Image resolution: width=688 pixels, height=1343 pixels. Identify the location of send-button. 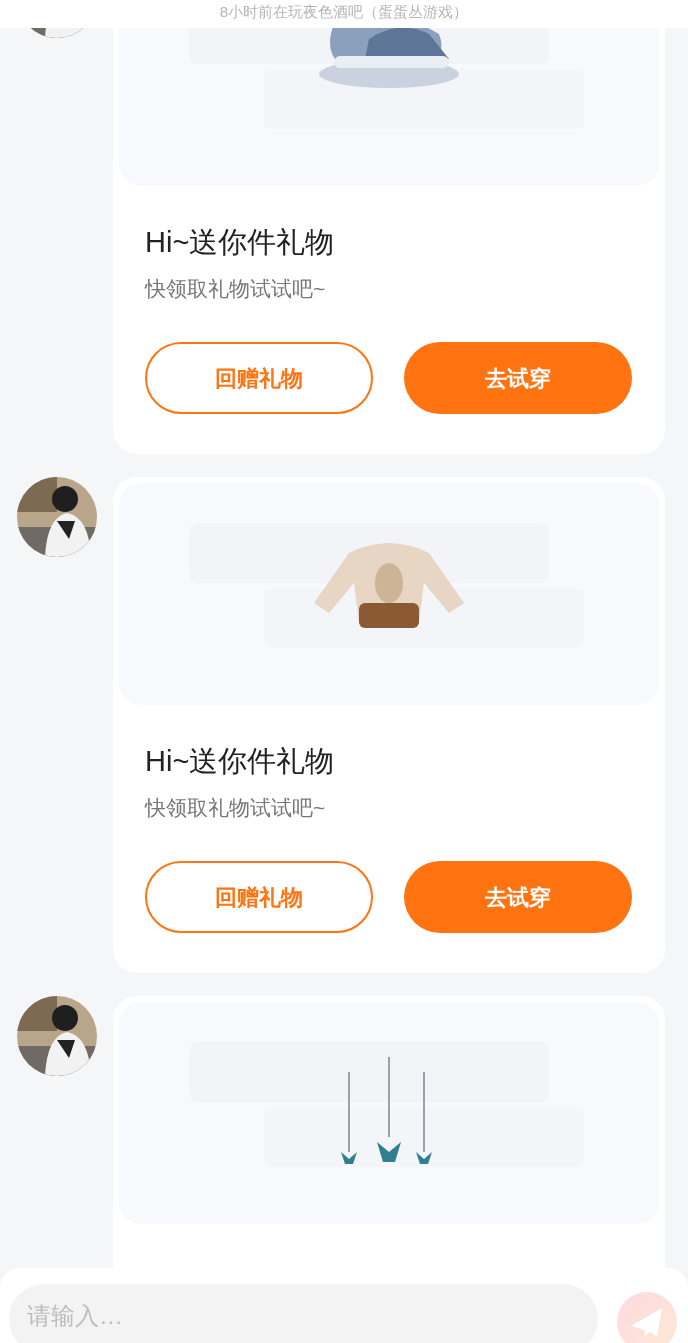
(647, 1317).